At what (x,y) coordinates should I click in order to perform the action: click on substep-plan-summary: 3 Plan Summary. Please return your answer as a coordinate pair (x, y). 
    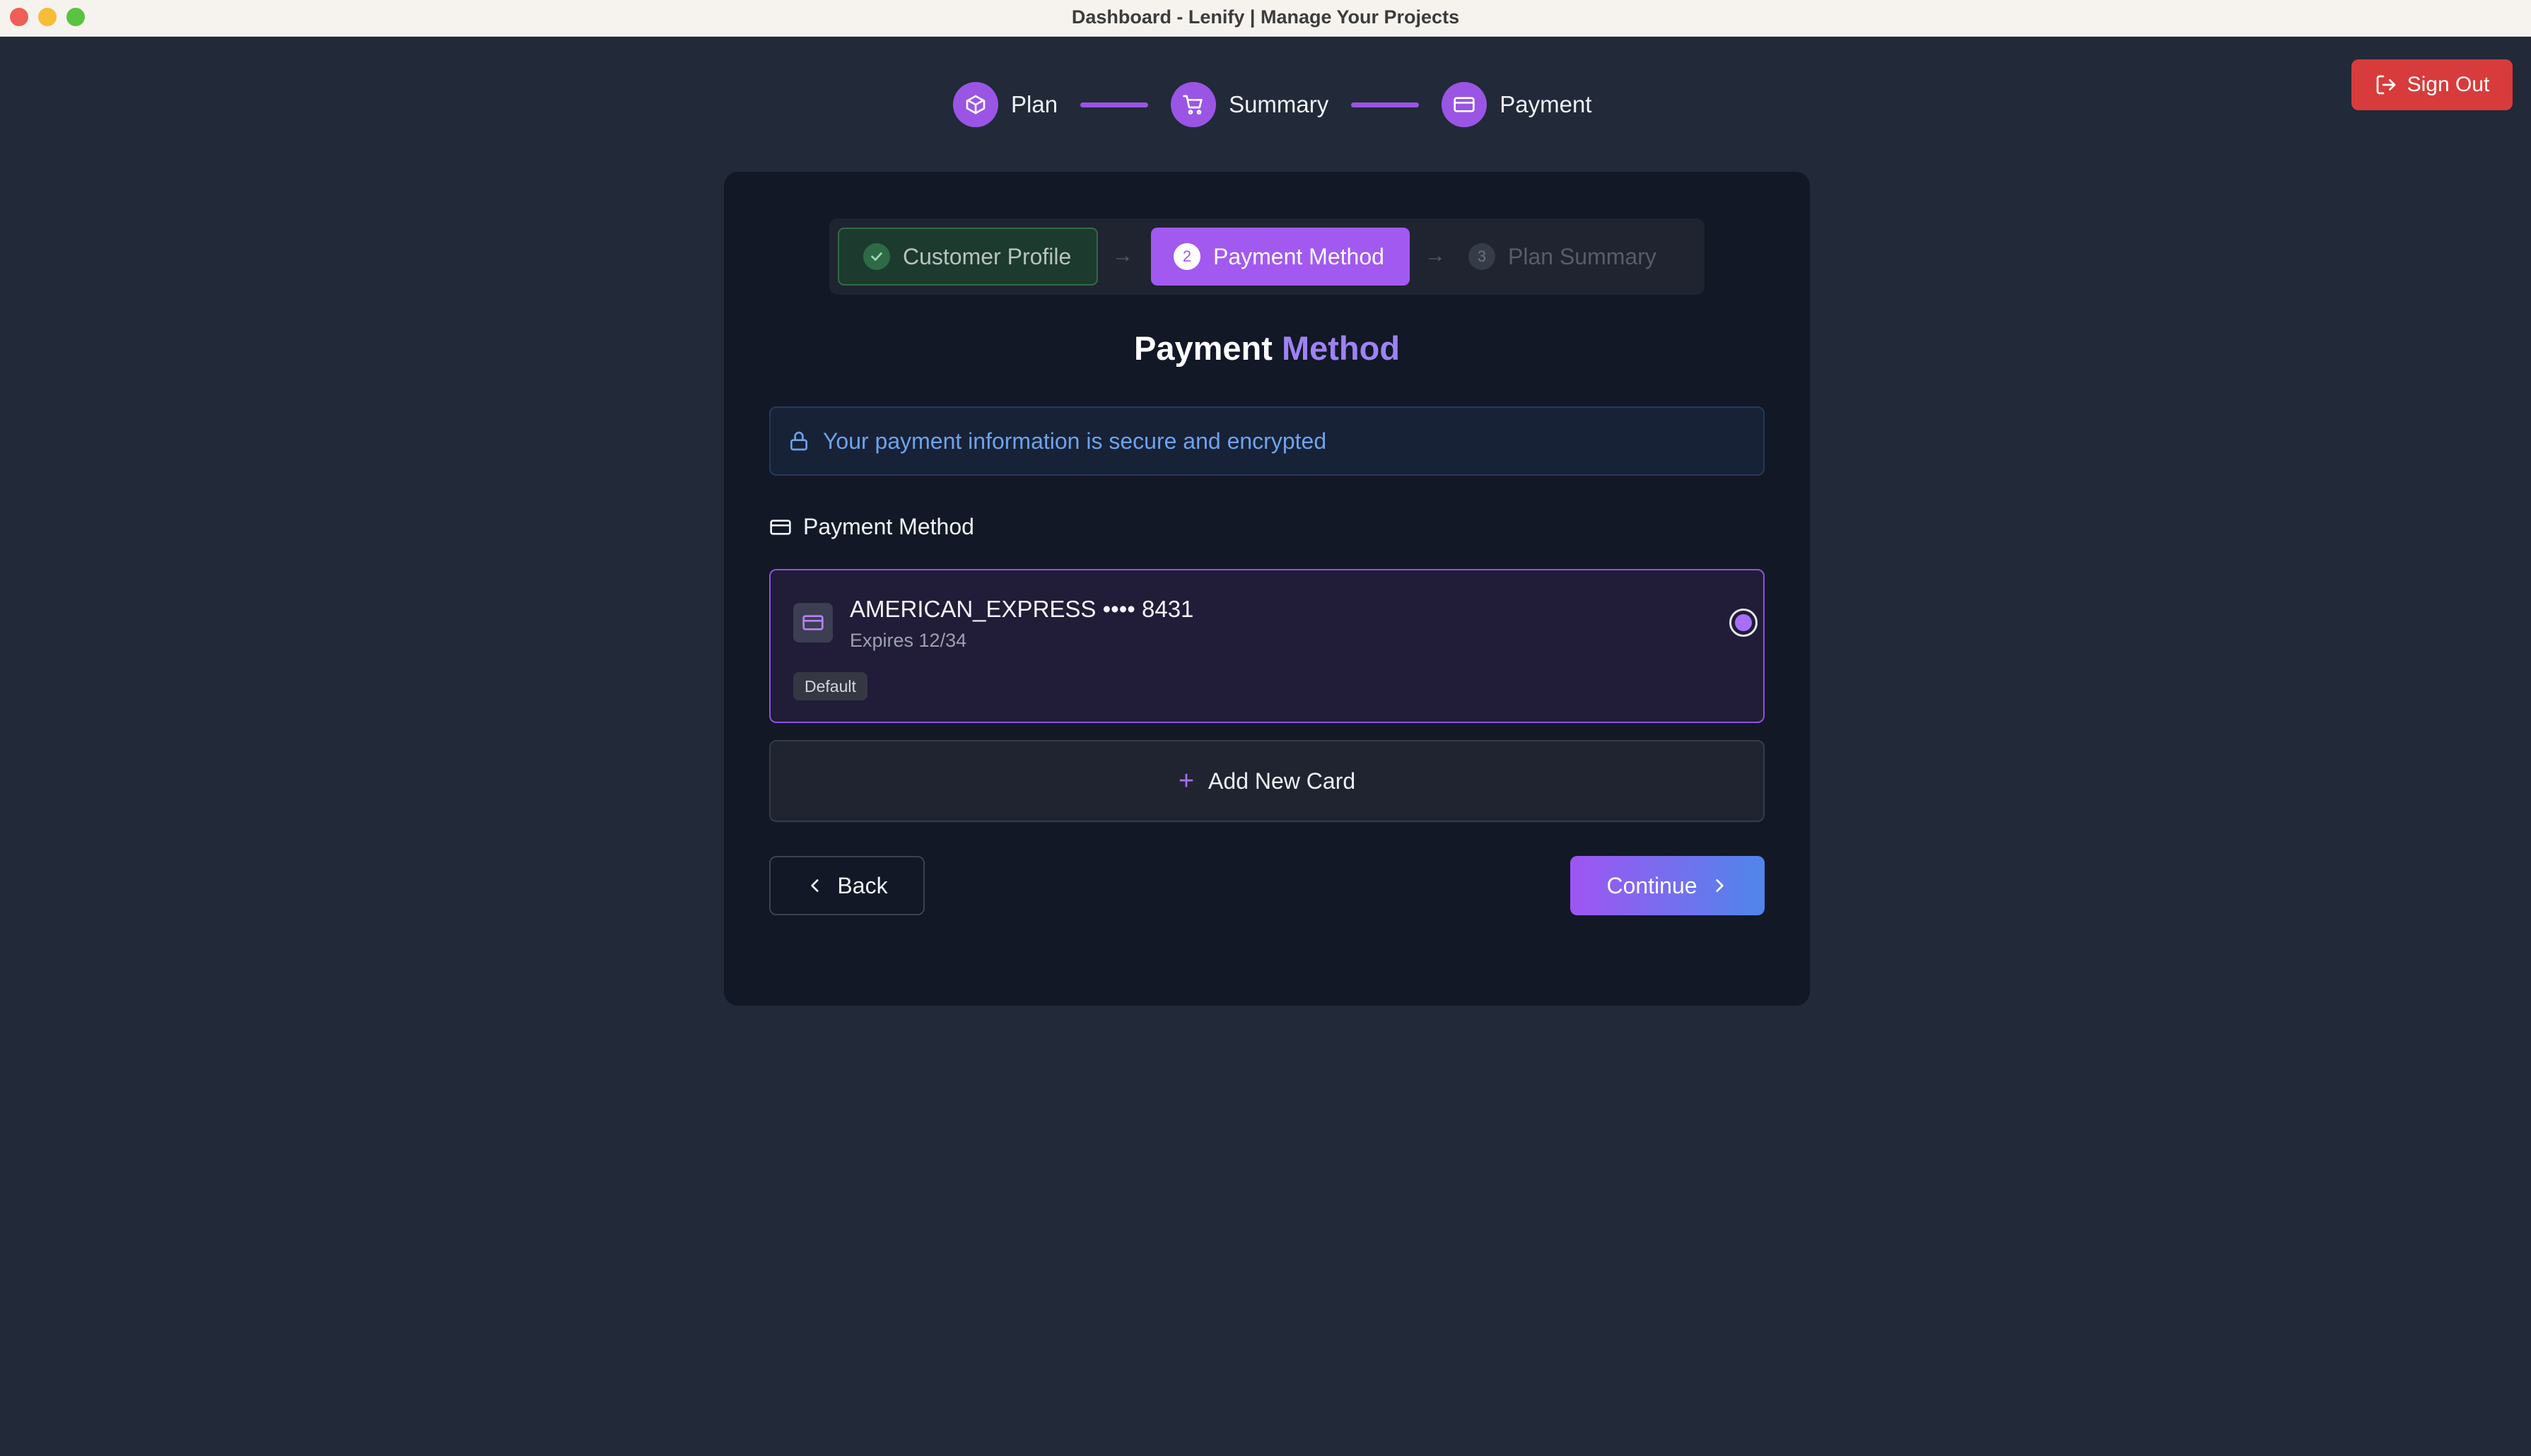
    Looking at the image, I should click on (1580, 257).